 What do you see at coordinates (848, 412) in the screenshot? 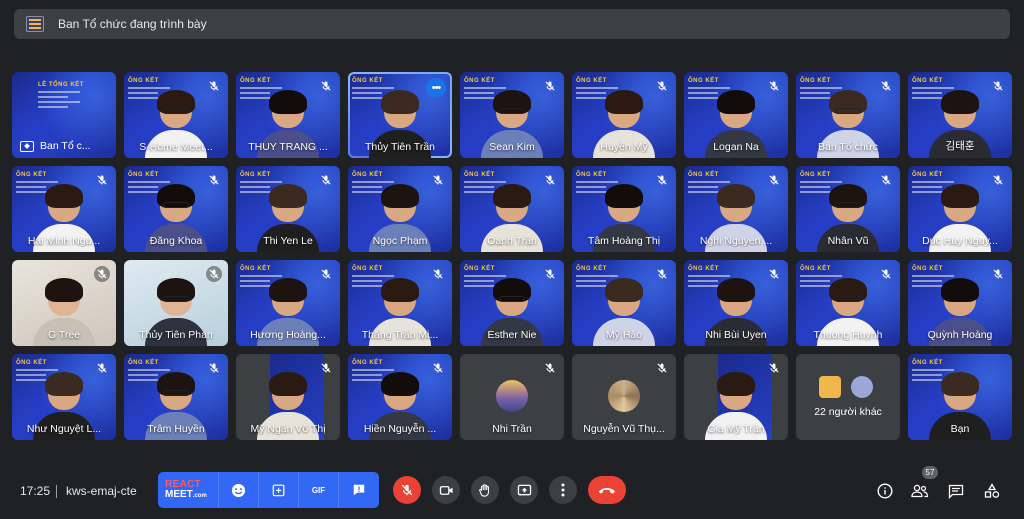
I see `other-participants-count: 22 người khác` at bounding box center [848, 412].